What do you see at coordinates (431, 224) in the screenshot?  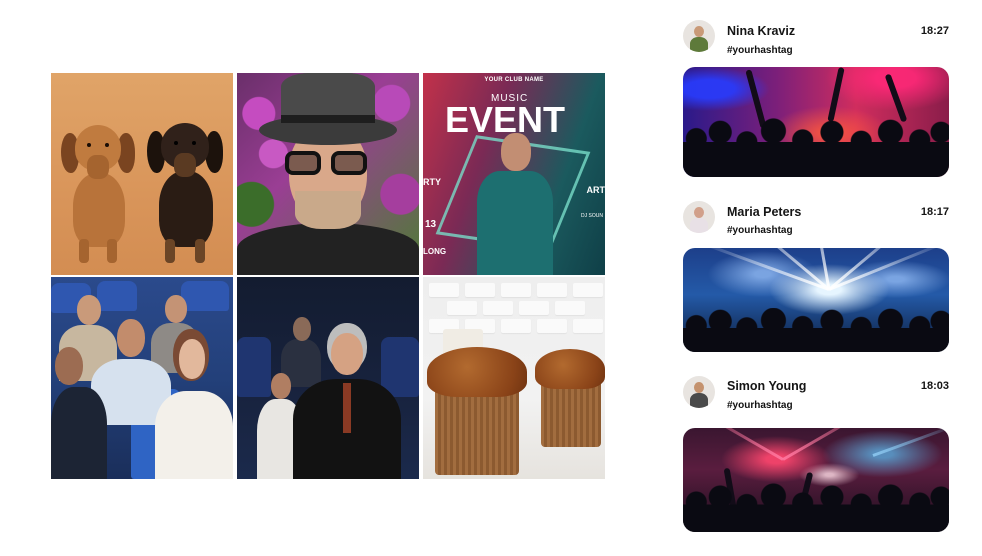 I see `poster-number: 13` at bounding box center [431, 224].